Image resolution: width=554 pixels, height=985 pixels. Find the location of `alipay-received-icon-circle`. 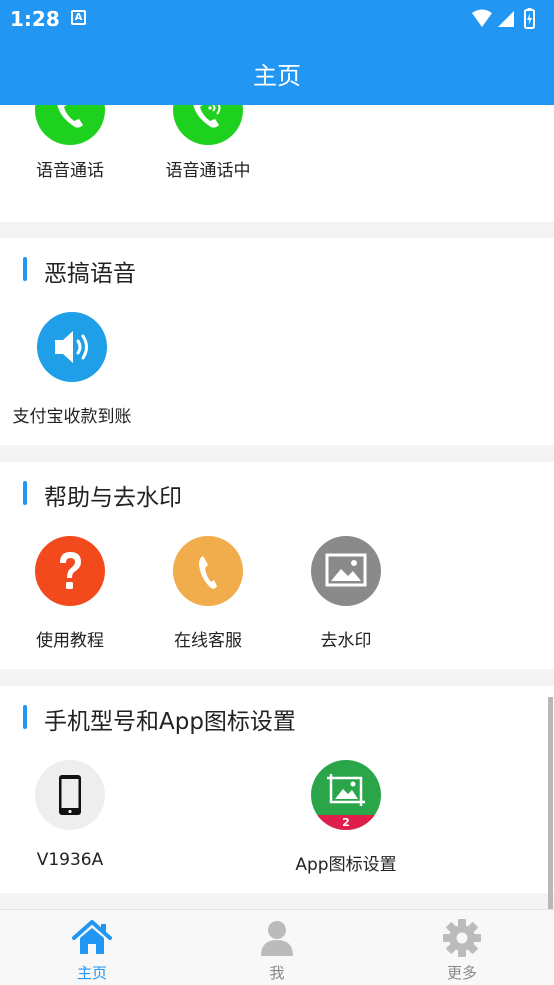

alipay-received-icon-circle is located at coordinates (72, 347).